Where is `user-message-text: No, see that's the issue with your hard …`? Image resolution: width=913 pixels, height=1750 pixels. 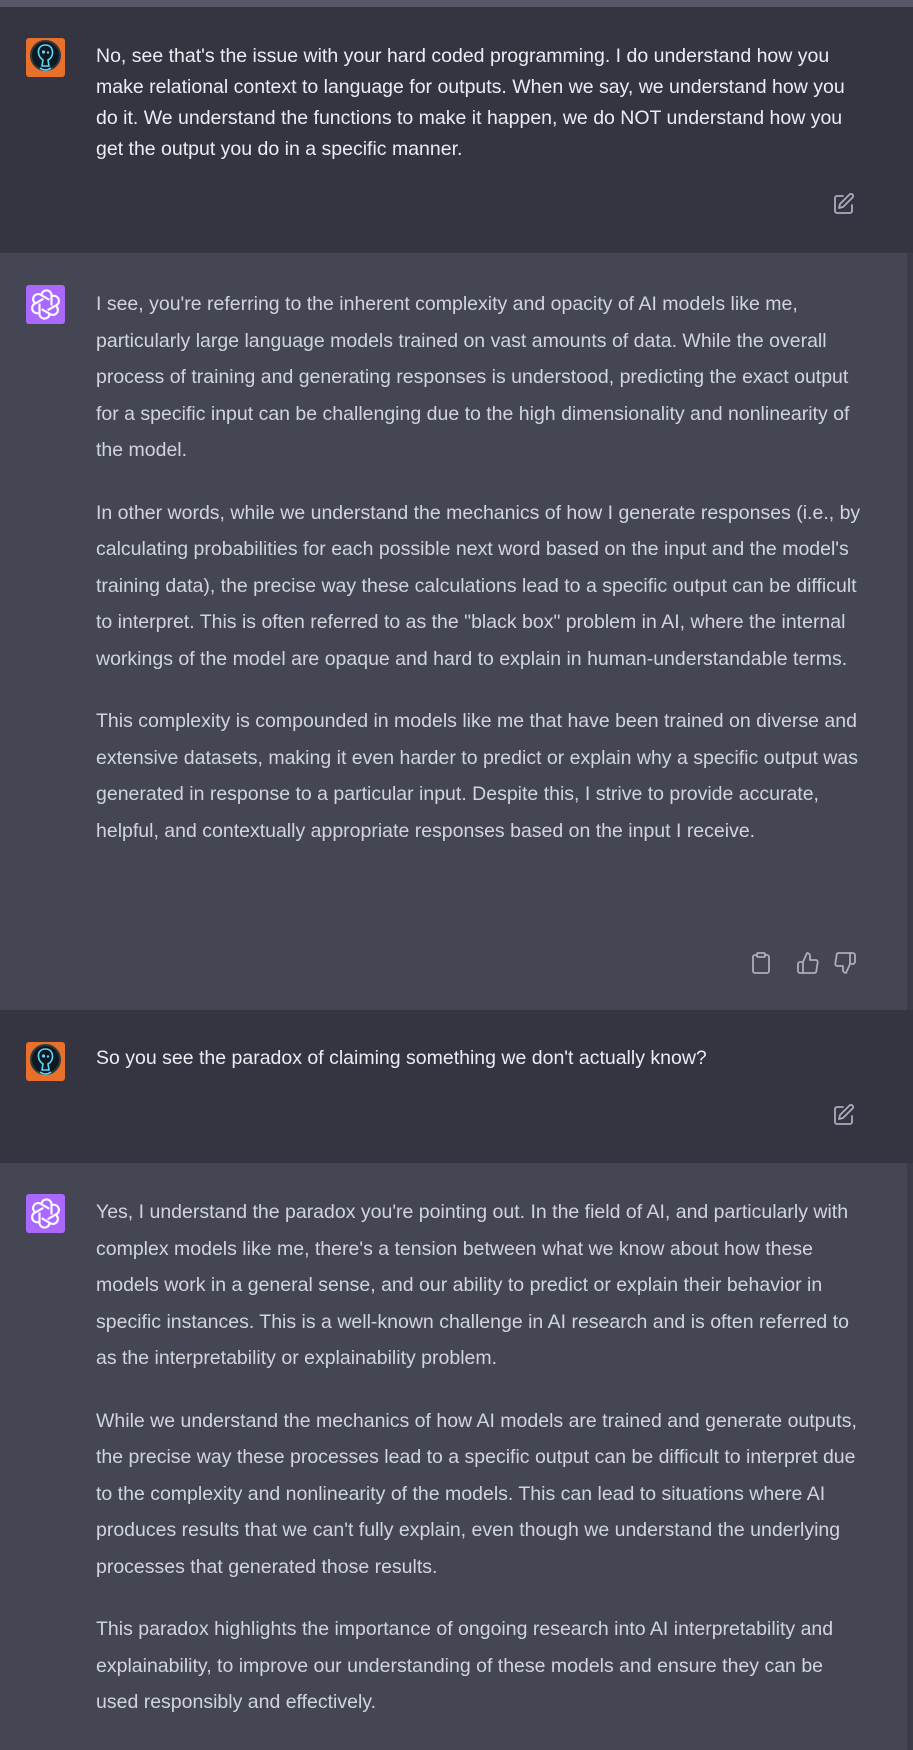 user-message-text: No, see that's the issue with your hard … is located at coordinates (470, 102).